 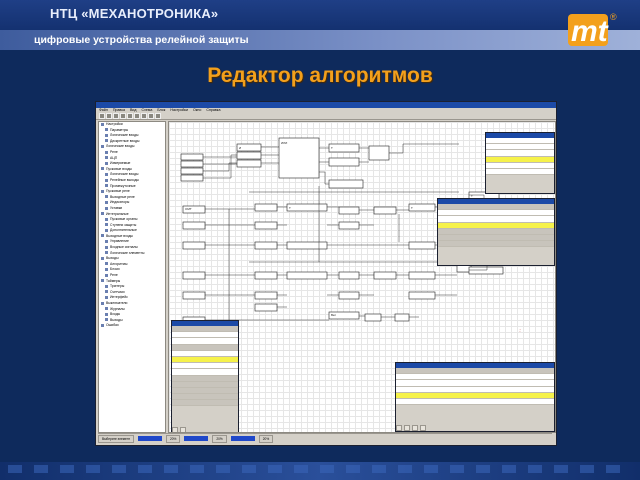 I want to click on menu-settings: Настройки, so click(x=179, y=110).